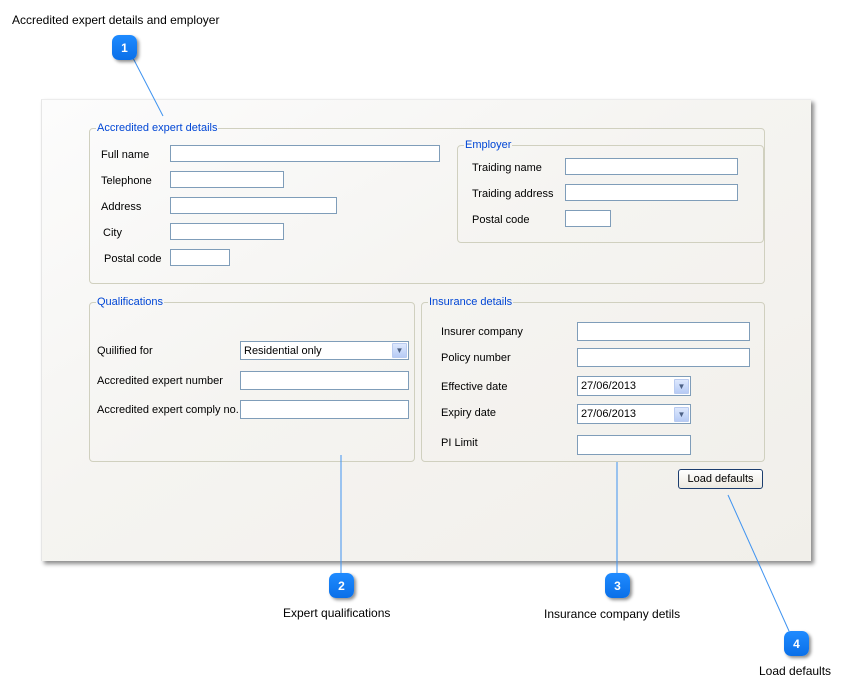  What do you see at coordinates (588, 218) in the screenshot?
I see `employer-postal-code-input` at bounding box center [588, 218].